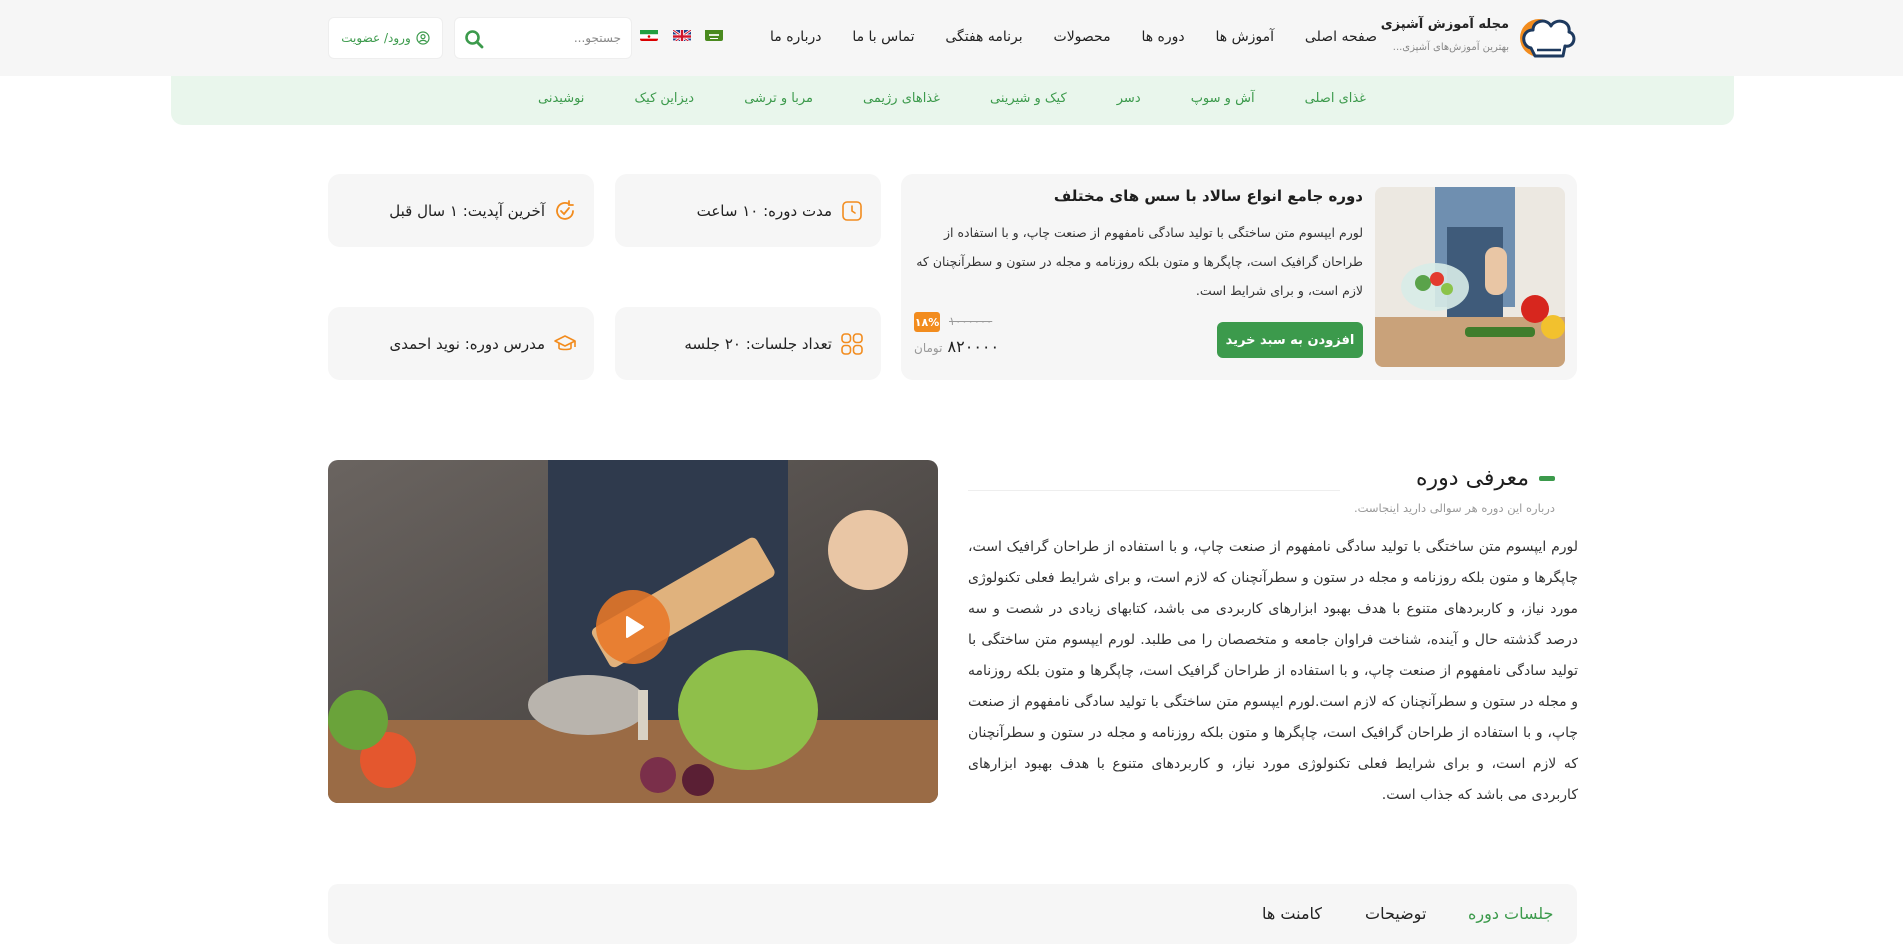 The image size is (1903, 949). I want to click on course-tabs: جلسات دوره توضیحات کامنت ها, so click(952, 914).